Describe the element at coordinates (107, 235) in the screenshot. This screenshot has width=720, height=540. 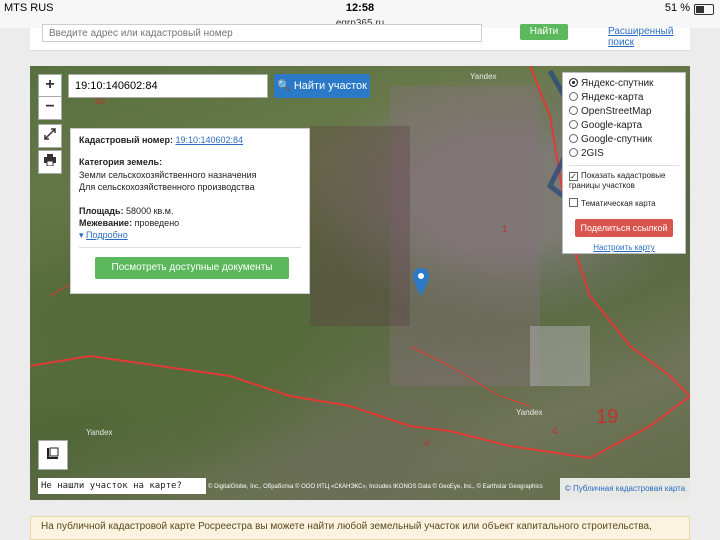
I see `details-link: Подробно` at that location.